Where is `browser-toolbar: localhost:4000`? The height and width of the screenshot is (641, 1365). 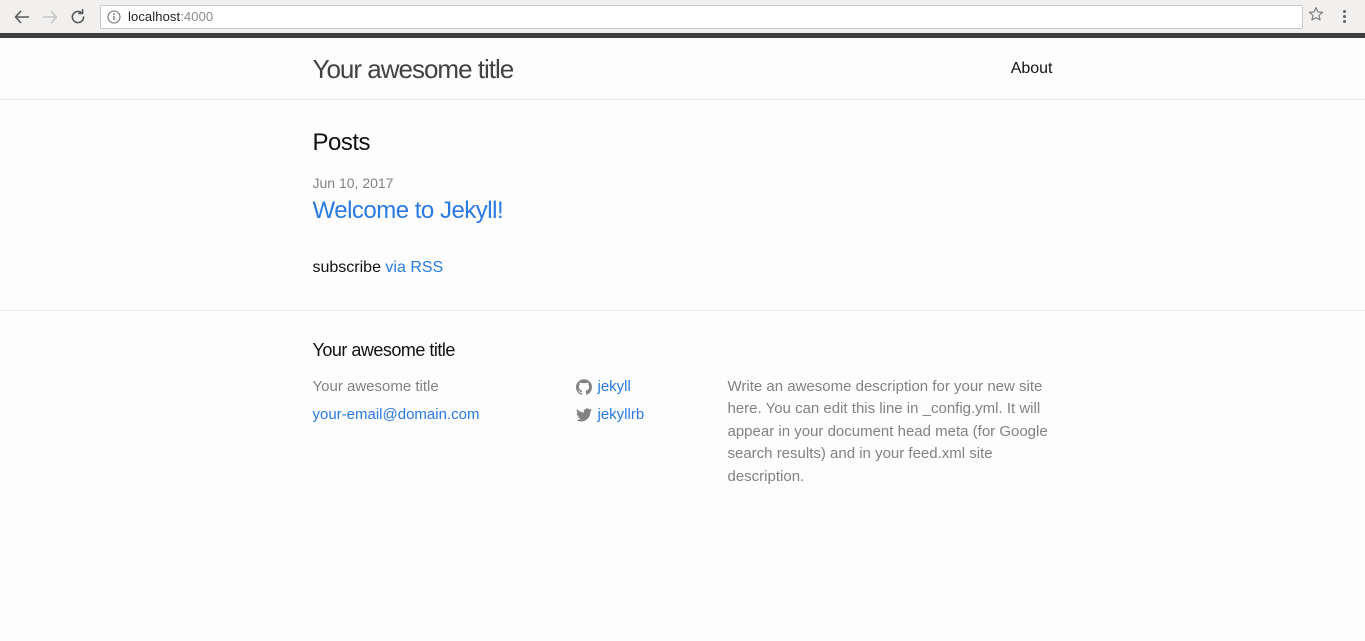
browser-toolbar: localhost:4000 is located at coordinates (682, 16).